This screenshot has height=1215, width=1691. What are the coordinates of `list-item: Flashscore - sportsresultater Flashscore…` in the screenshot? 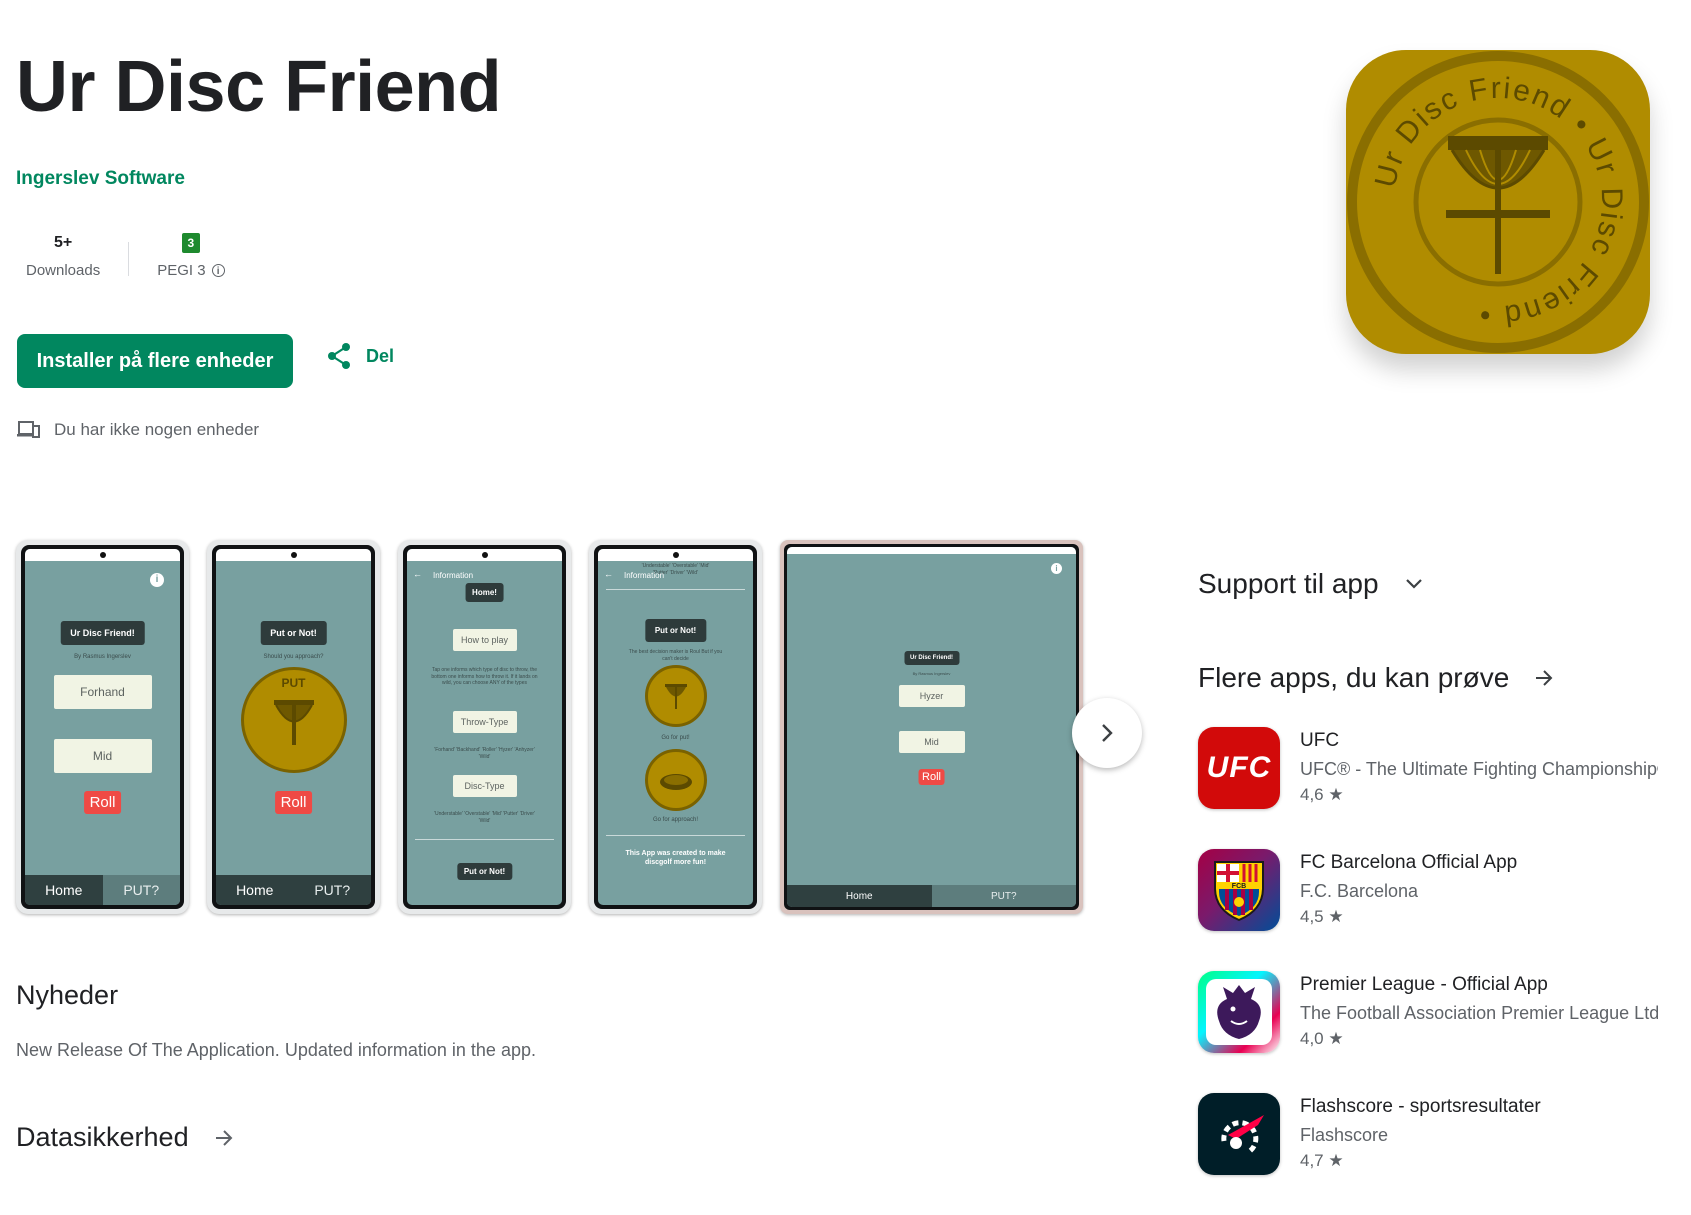 It's located at (1428, 1154).